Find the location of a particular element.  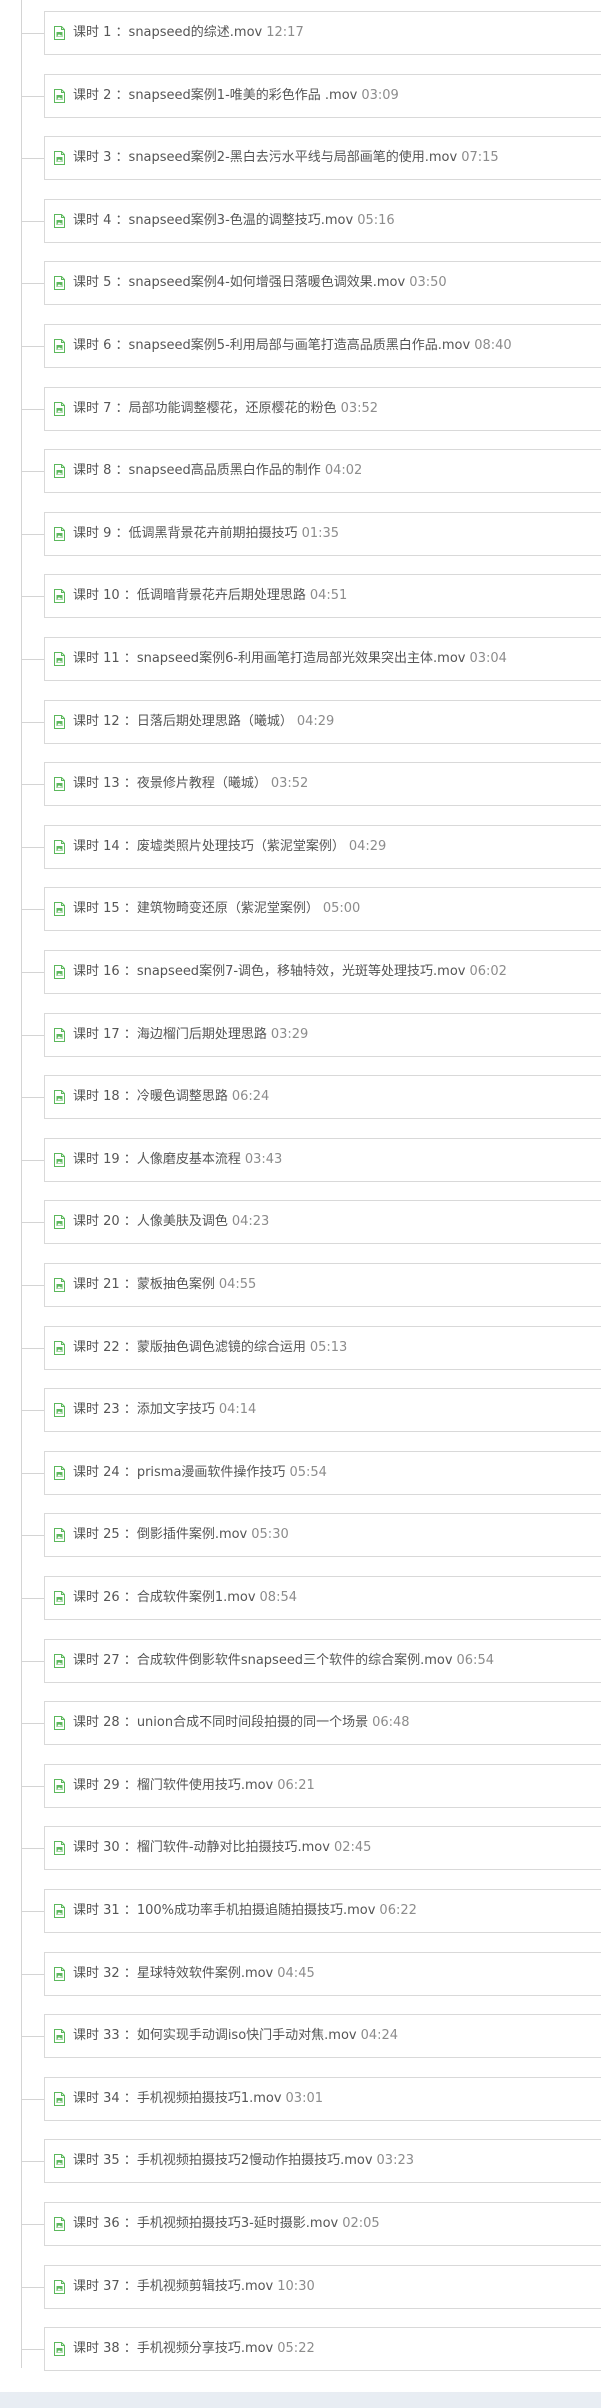

lesson-number: 课时 20 ： is located at coordinates (105, 1221).